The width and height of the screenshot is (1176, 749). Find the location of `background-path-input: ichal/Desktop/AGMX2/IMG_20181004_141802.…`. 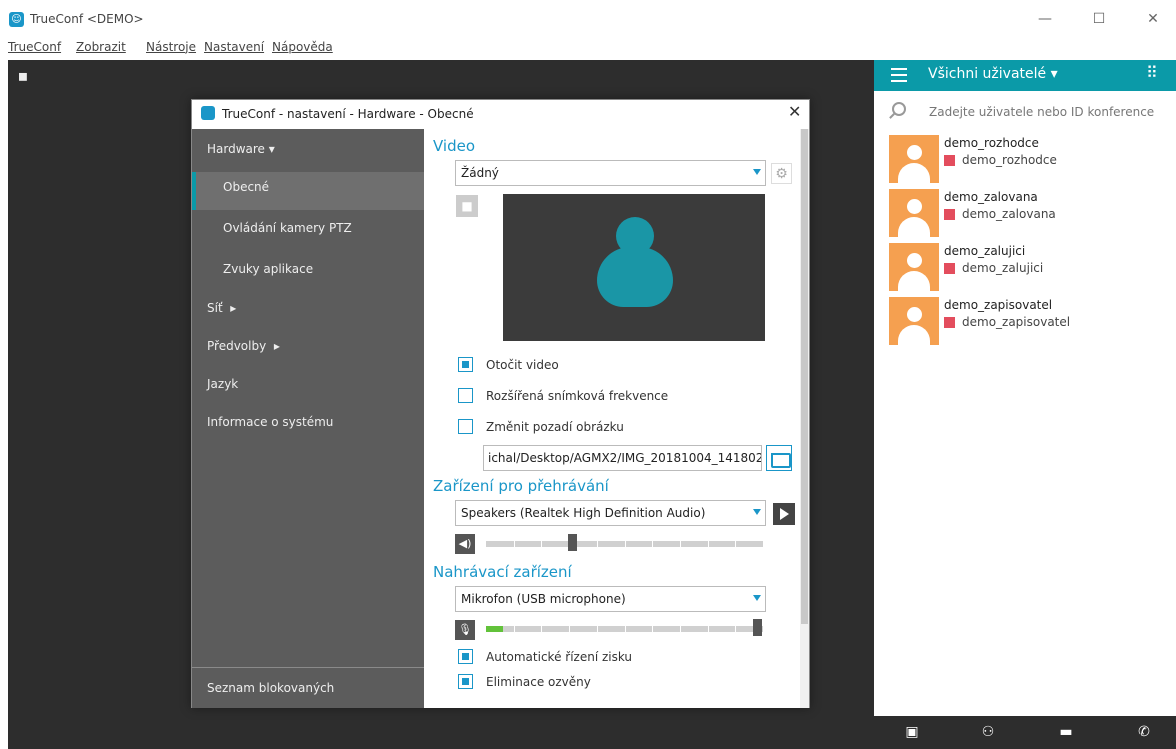

background-path-input: ichal/Desktop/AGMX2/IMG_20181004_141802.… is located at coordinates (622, 458).